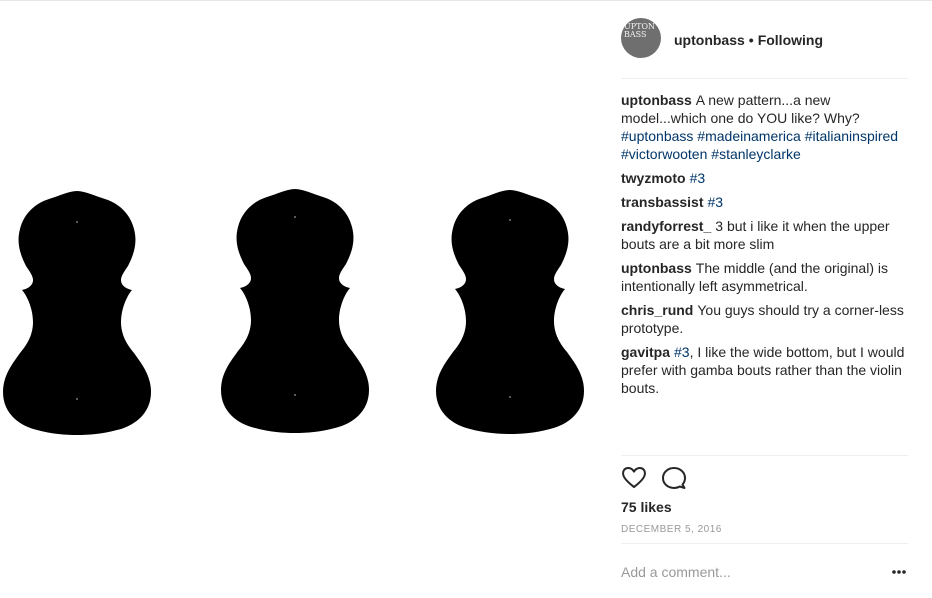 This screenshot has height=598, width=932. What do you see at coordinates (764, 543) in the screenshot?
I see `input-divider` at bounding box center [764, 543].